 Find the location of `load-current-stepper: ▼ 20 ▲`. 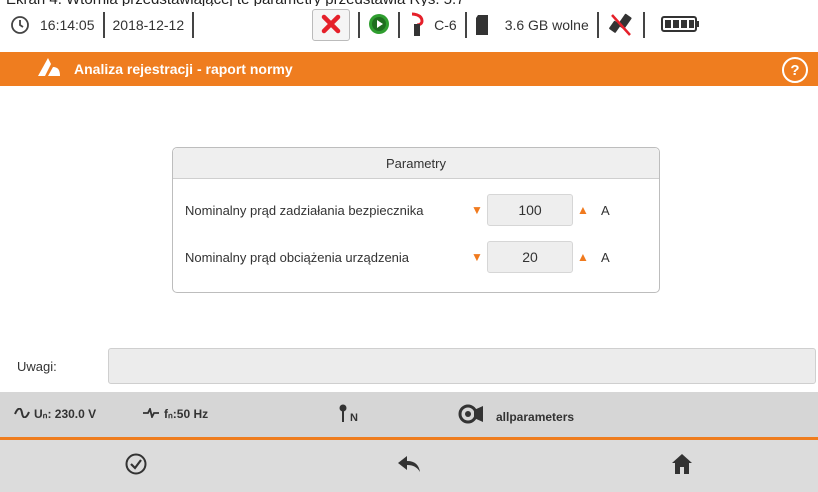

load-current-stepper: ▼ 20 ▲ is located at coordinates (530, 257).